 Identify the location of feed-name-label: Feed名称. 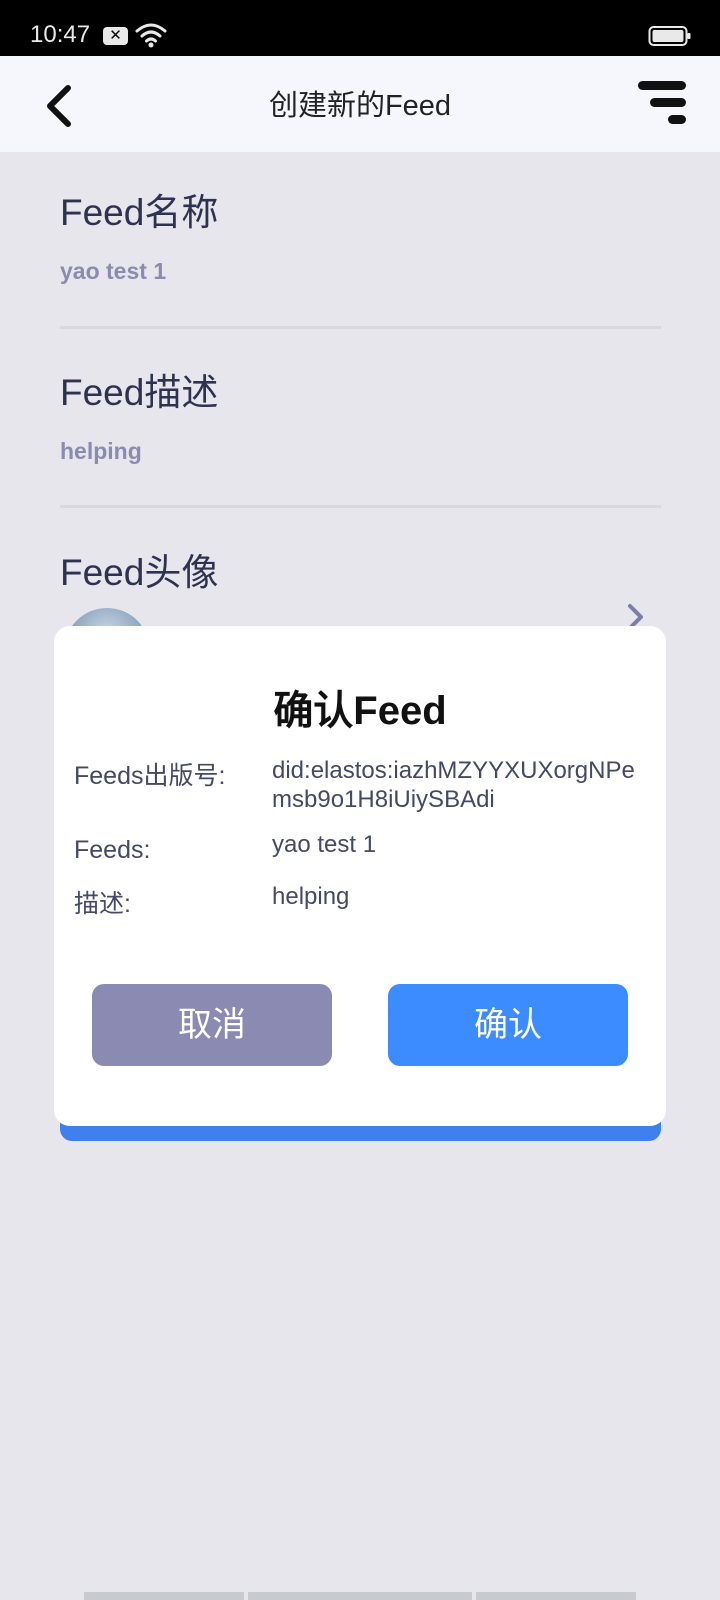
(139, 212).